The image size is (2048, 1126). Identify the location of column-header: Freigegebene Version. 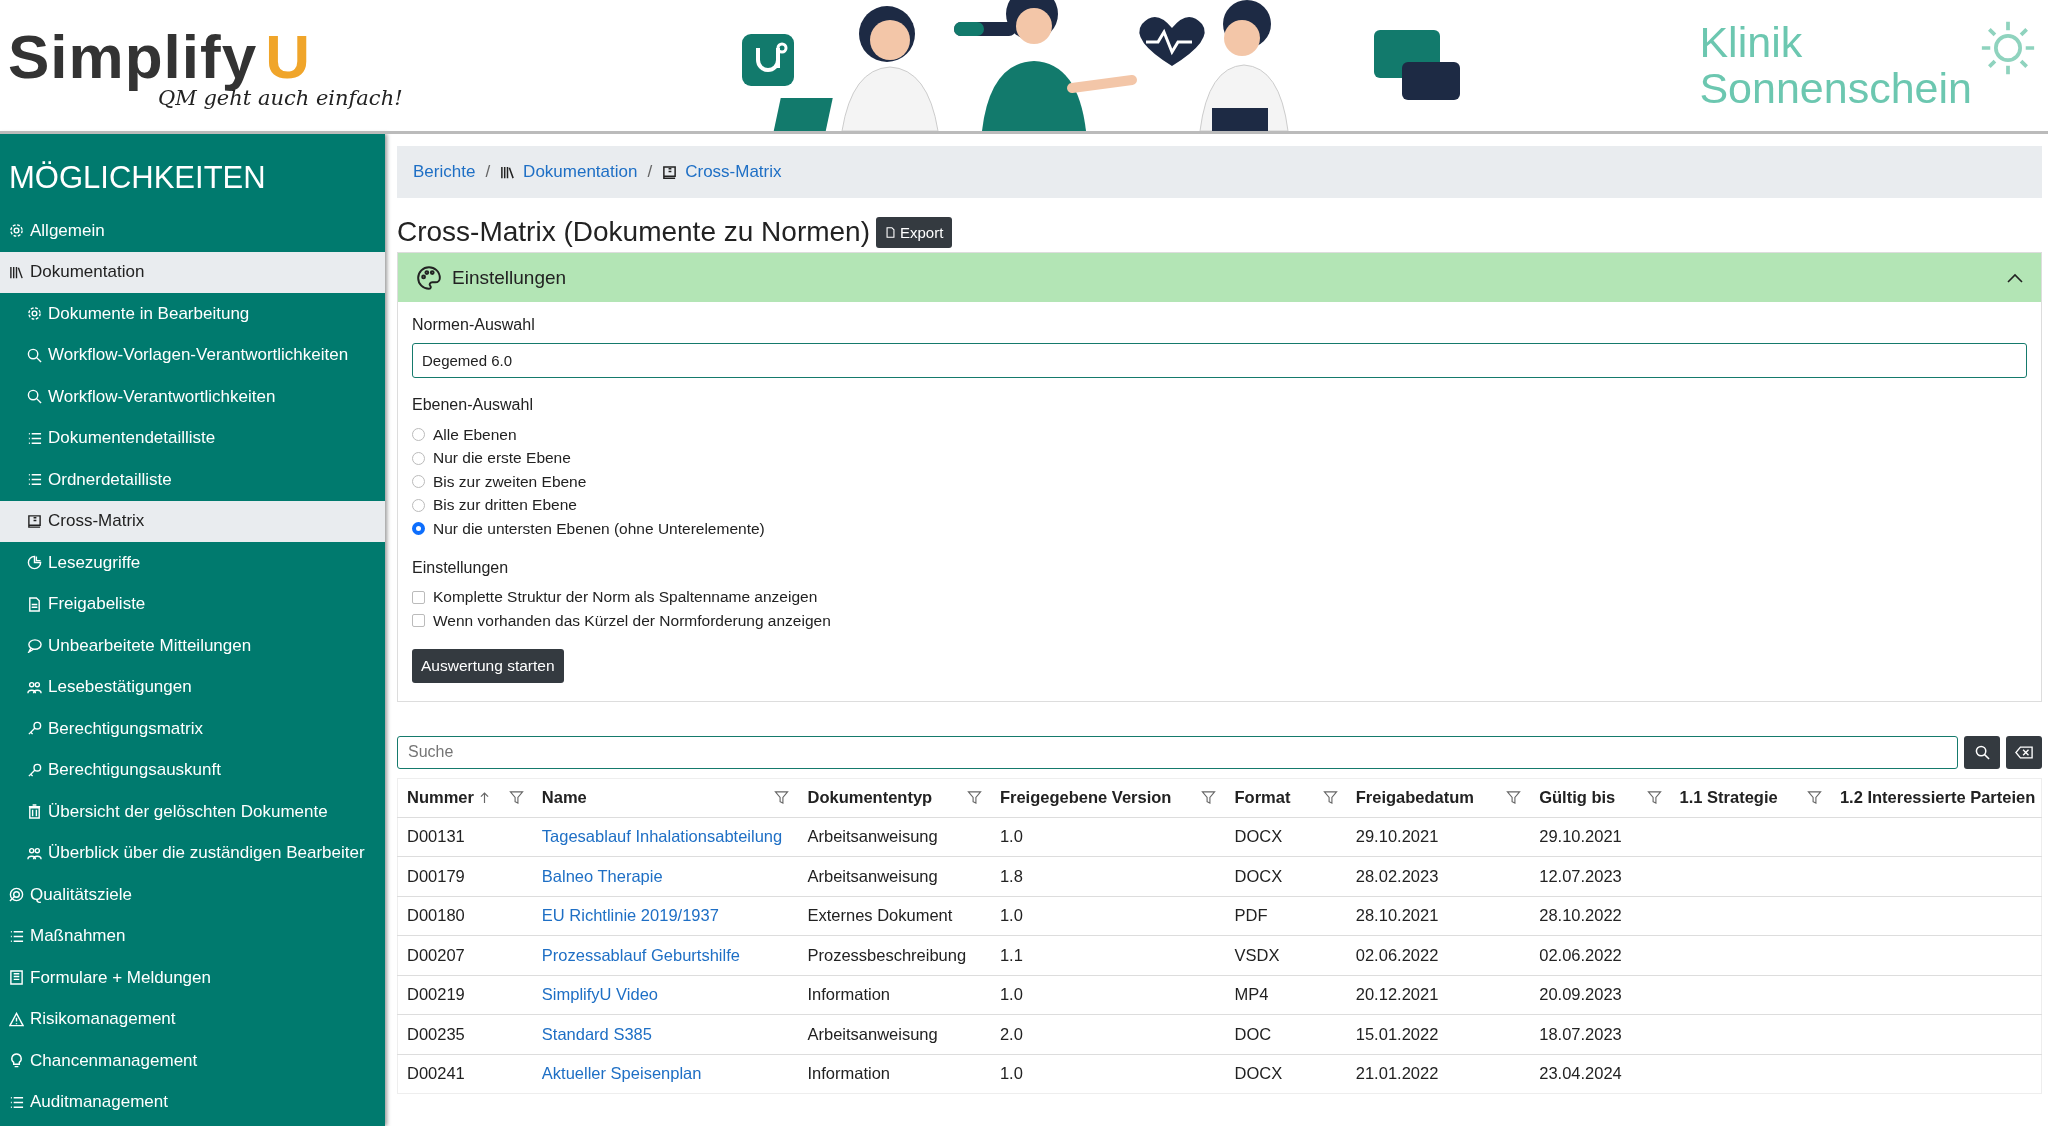
(1085, 797).